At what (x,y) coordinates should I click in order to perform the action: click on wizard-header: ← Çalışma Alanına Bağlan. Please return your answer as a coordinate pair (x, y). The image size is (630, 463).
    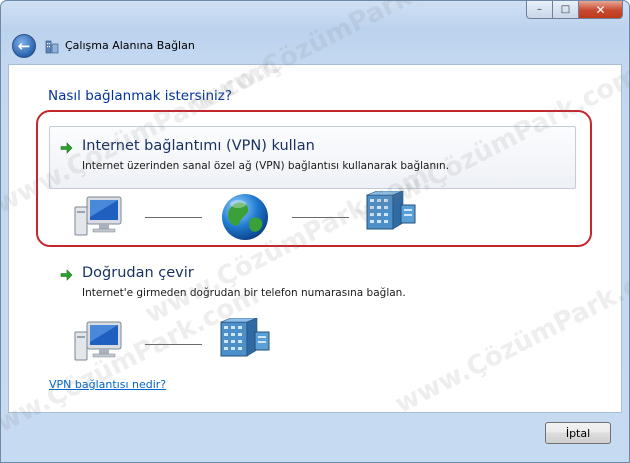
    Looking at the image, I should click on (315, 46).